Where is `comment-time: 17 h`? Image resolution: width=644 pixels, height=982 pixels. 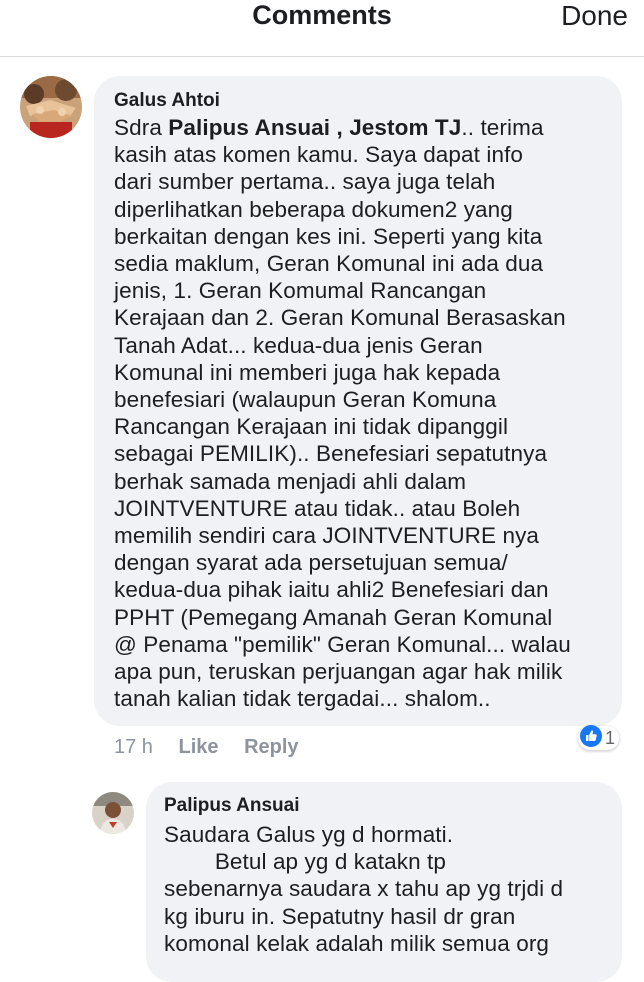
comment-time: 17 h is located at coordinates (133, 747).